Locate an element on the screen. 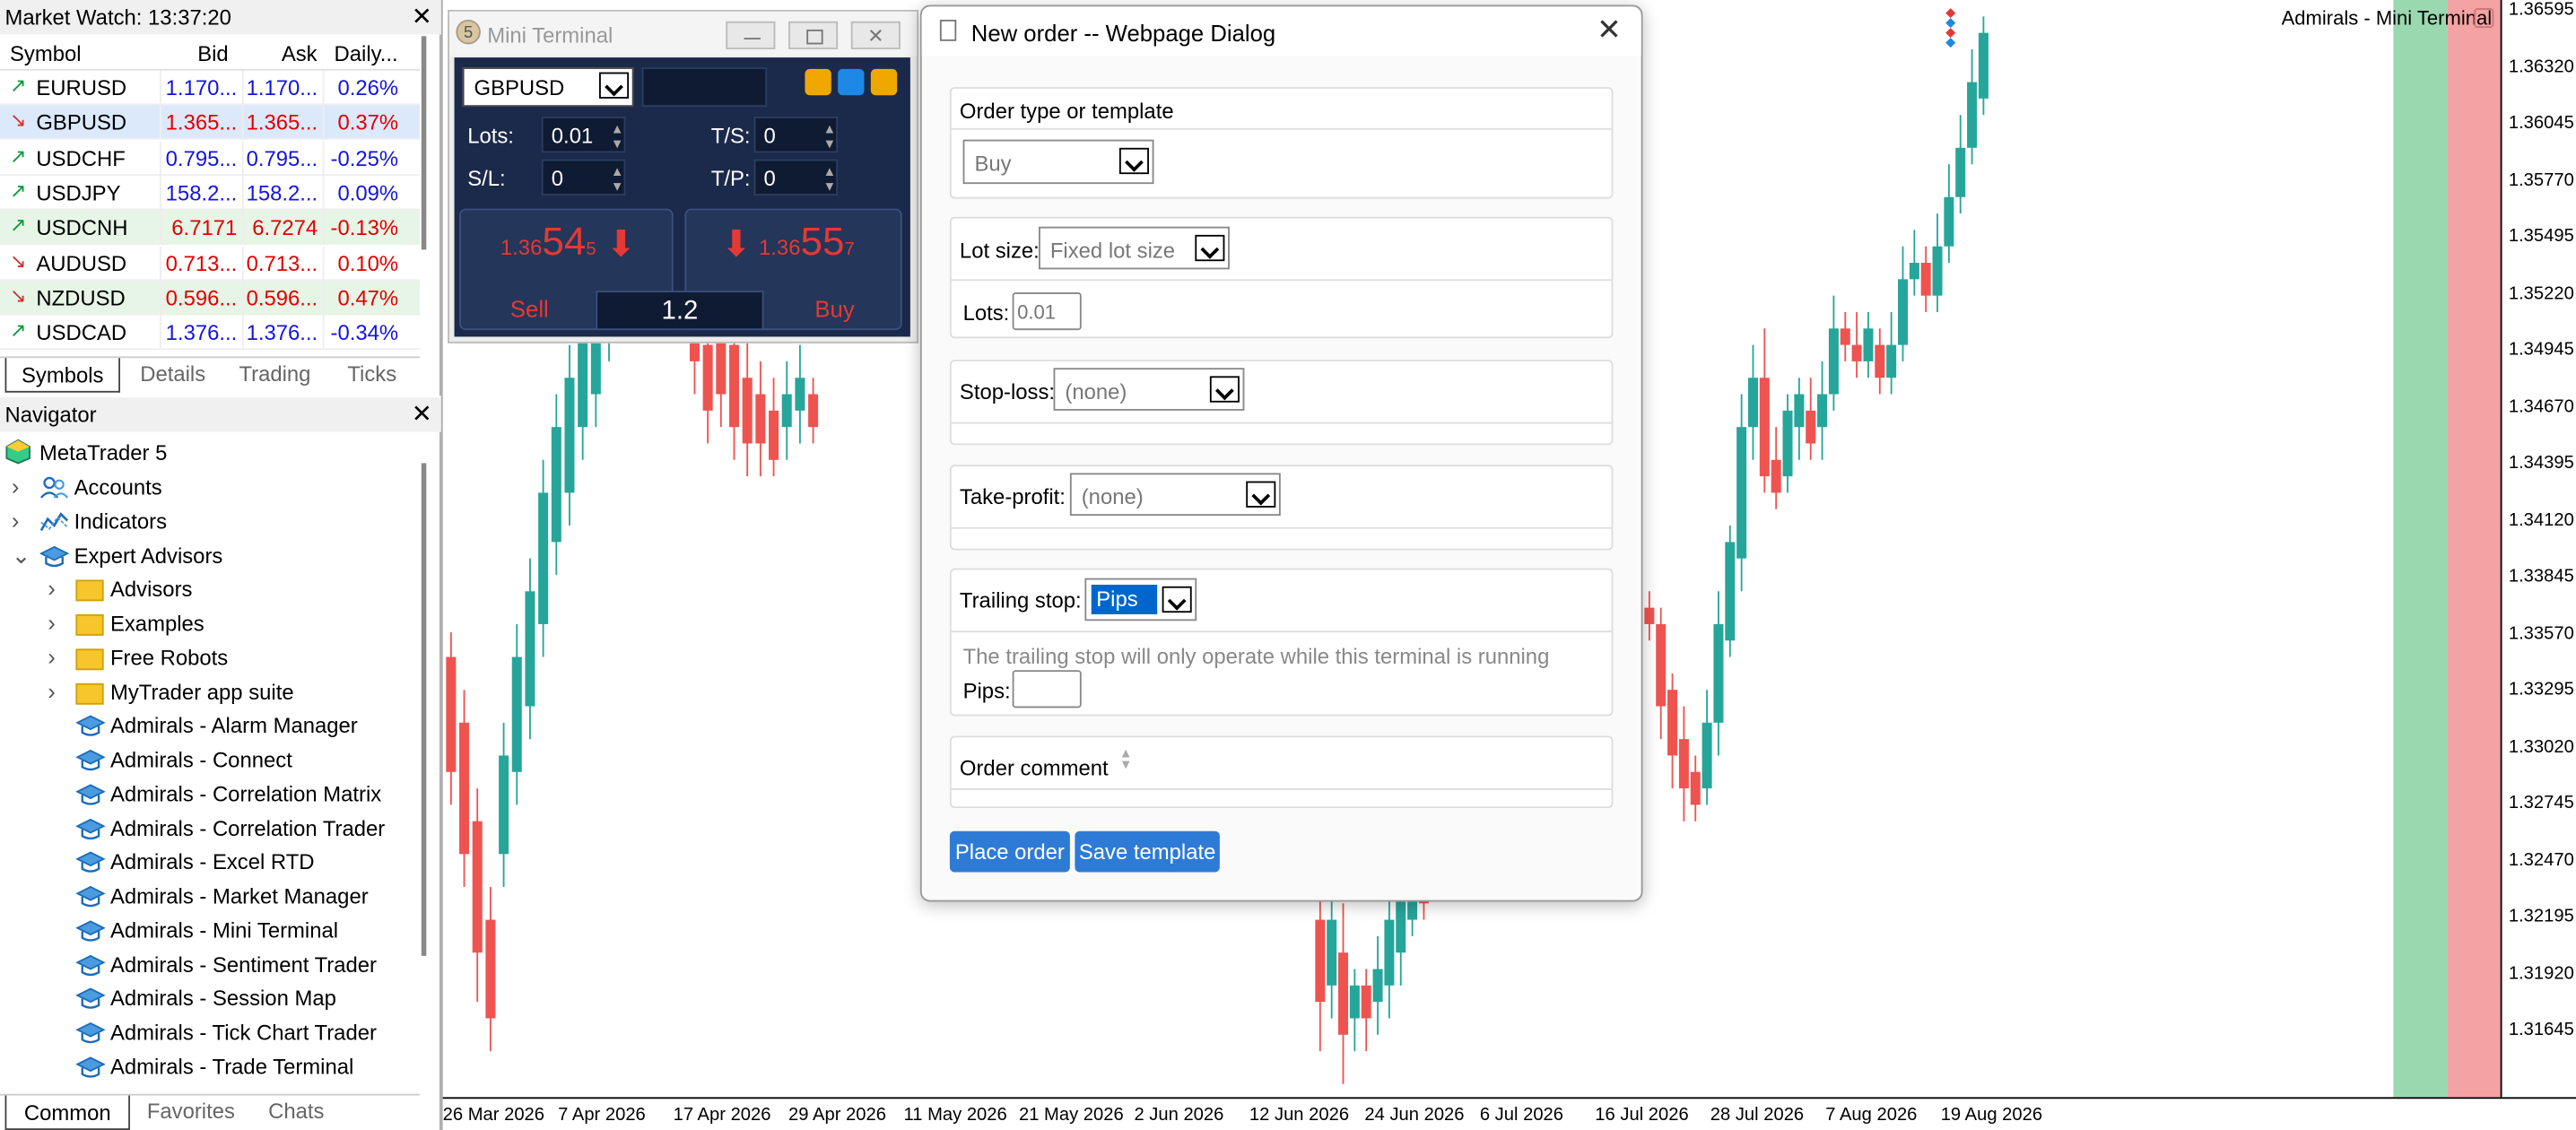 The height and width of the screenshot is (1130, 2576). market-watch-row: ↘ NZDUSD 0.596... 0.596... 0.47% is located at coordinates (210, 298).